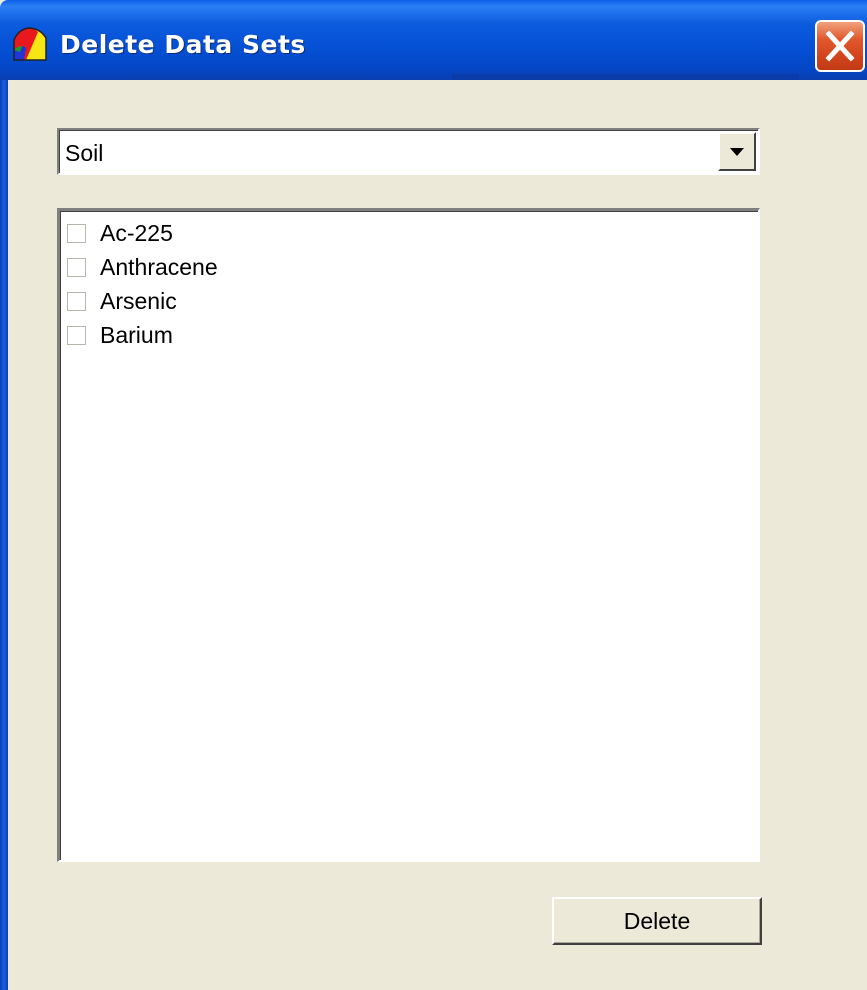 Image resolution: width=867 pixels, height=990 pixels. What do you see at coordinates (408, 151) in the screenshot?
I see `dataset-type-dropdown: Soil` at bounding box center [408, 151].